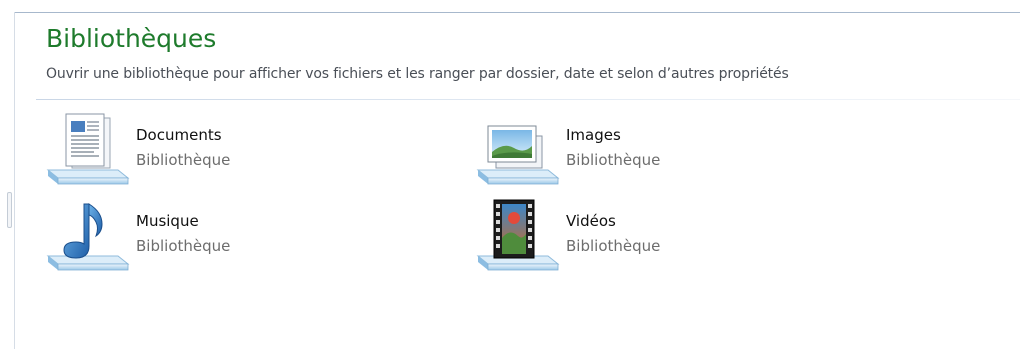 The image size is (1020, 349). What do you see at coordinates (87, 153) in the screenshot?
I see `documents-library-icon` at bounding box center [87, 153].